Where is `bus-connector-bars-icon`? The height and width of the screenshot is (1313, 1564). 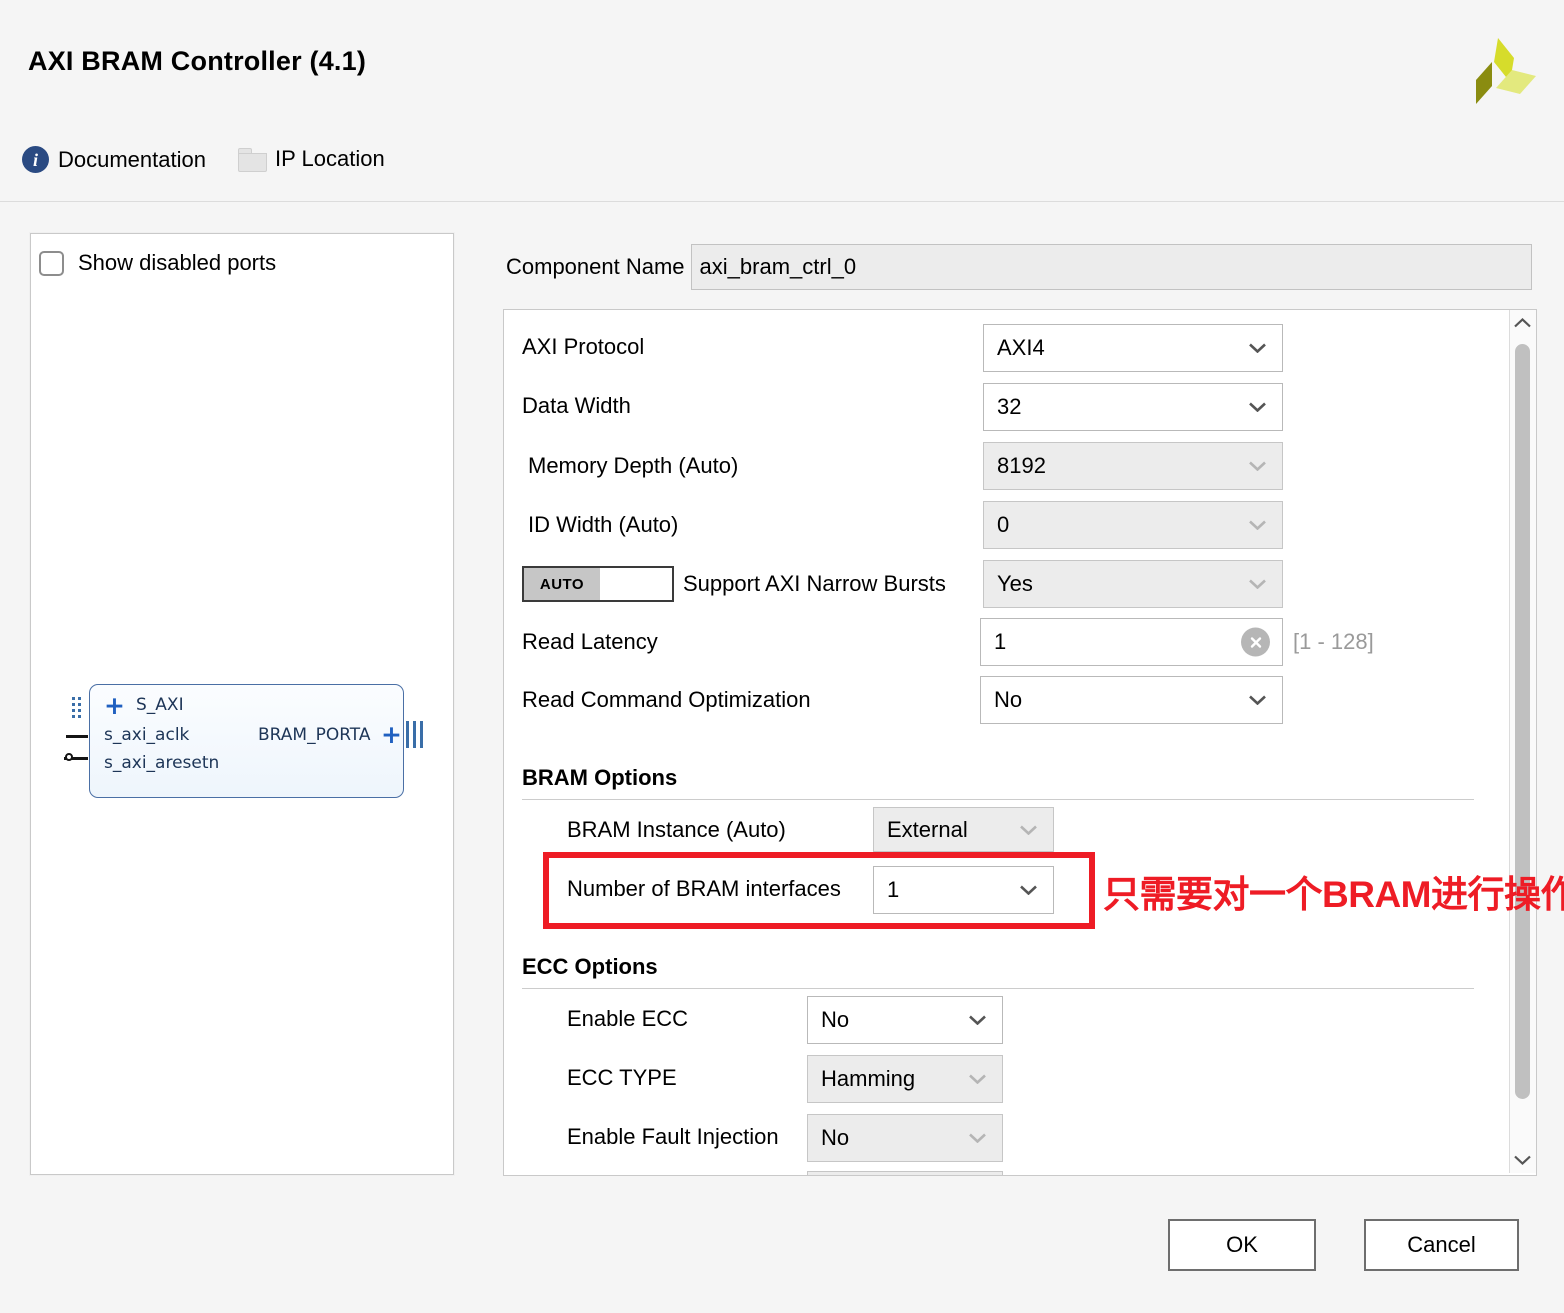 bus-connector-bars-icon is located at coordinates (416, 734).